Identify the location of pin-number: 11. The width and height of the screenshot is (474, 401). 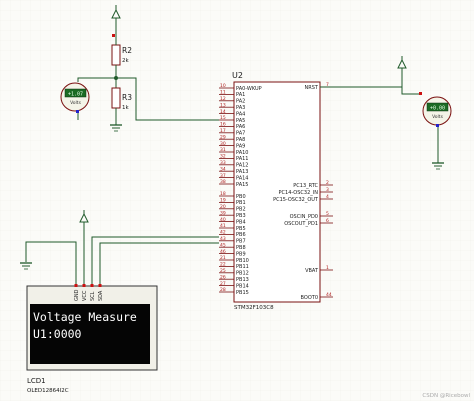
(223, 93).